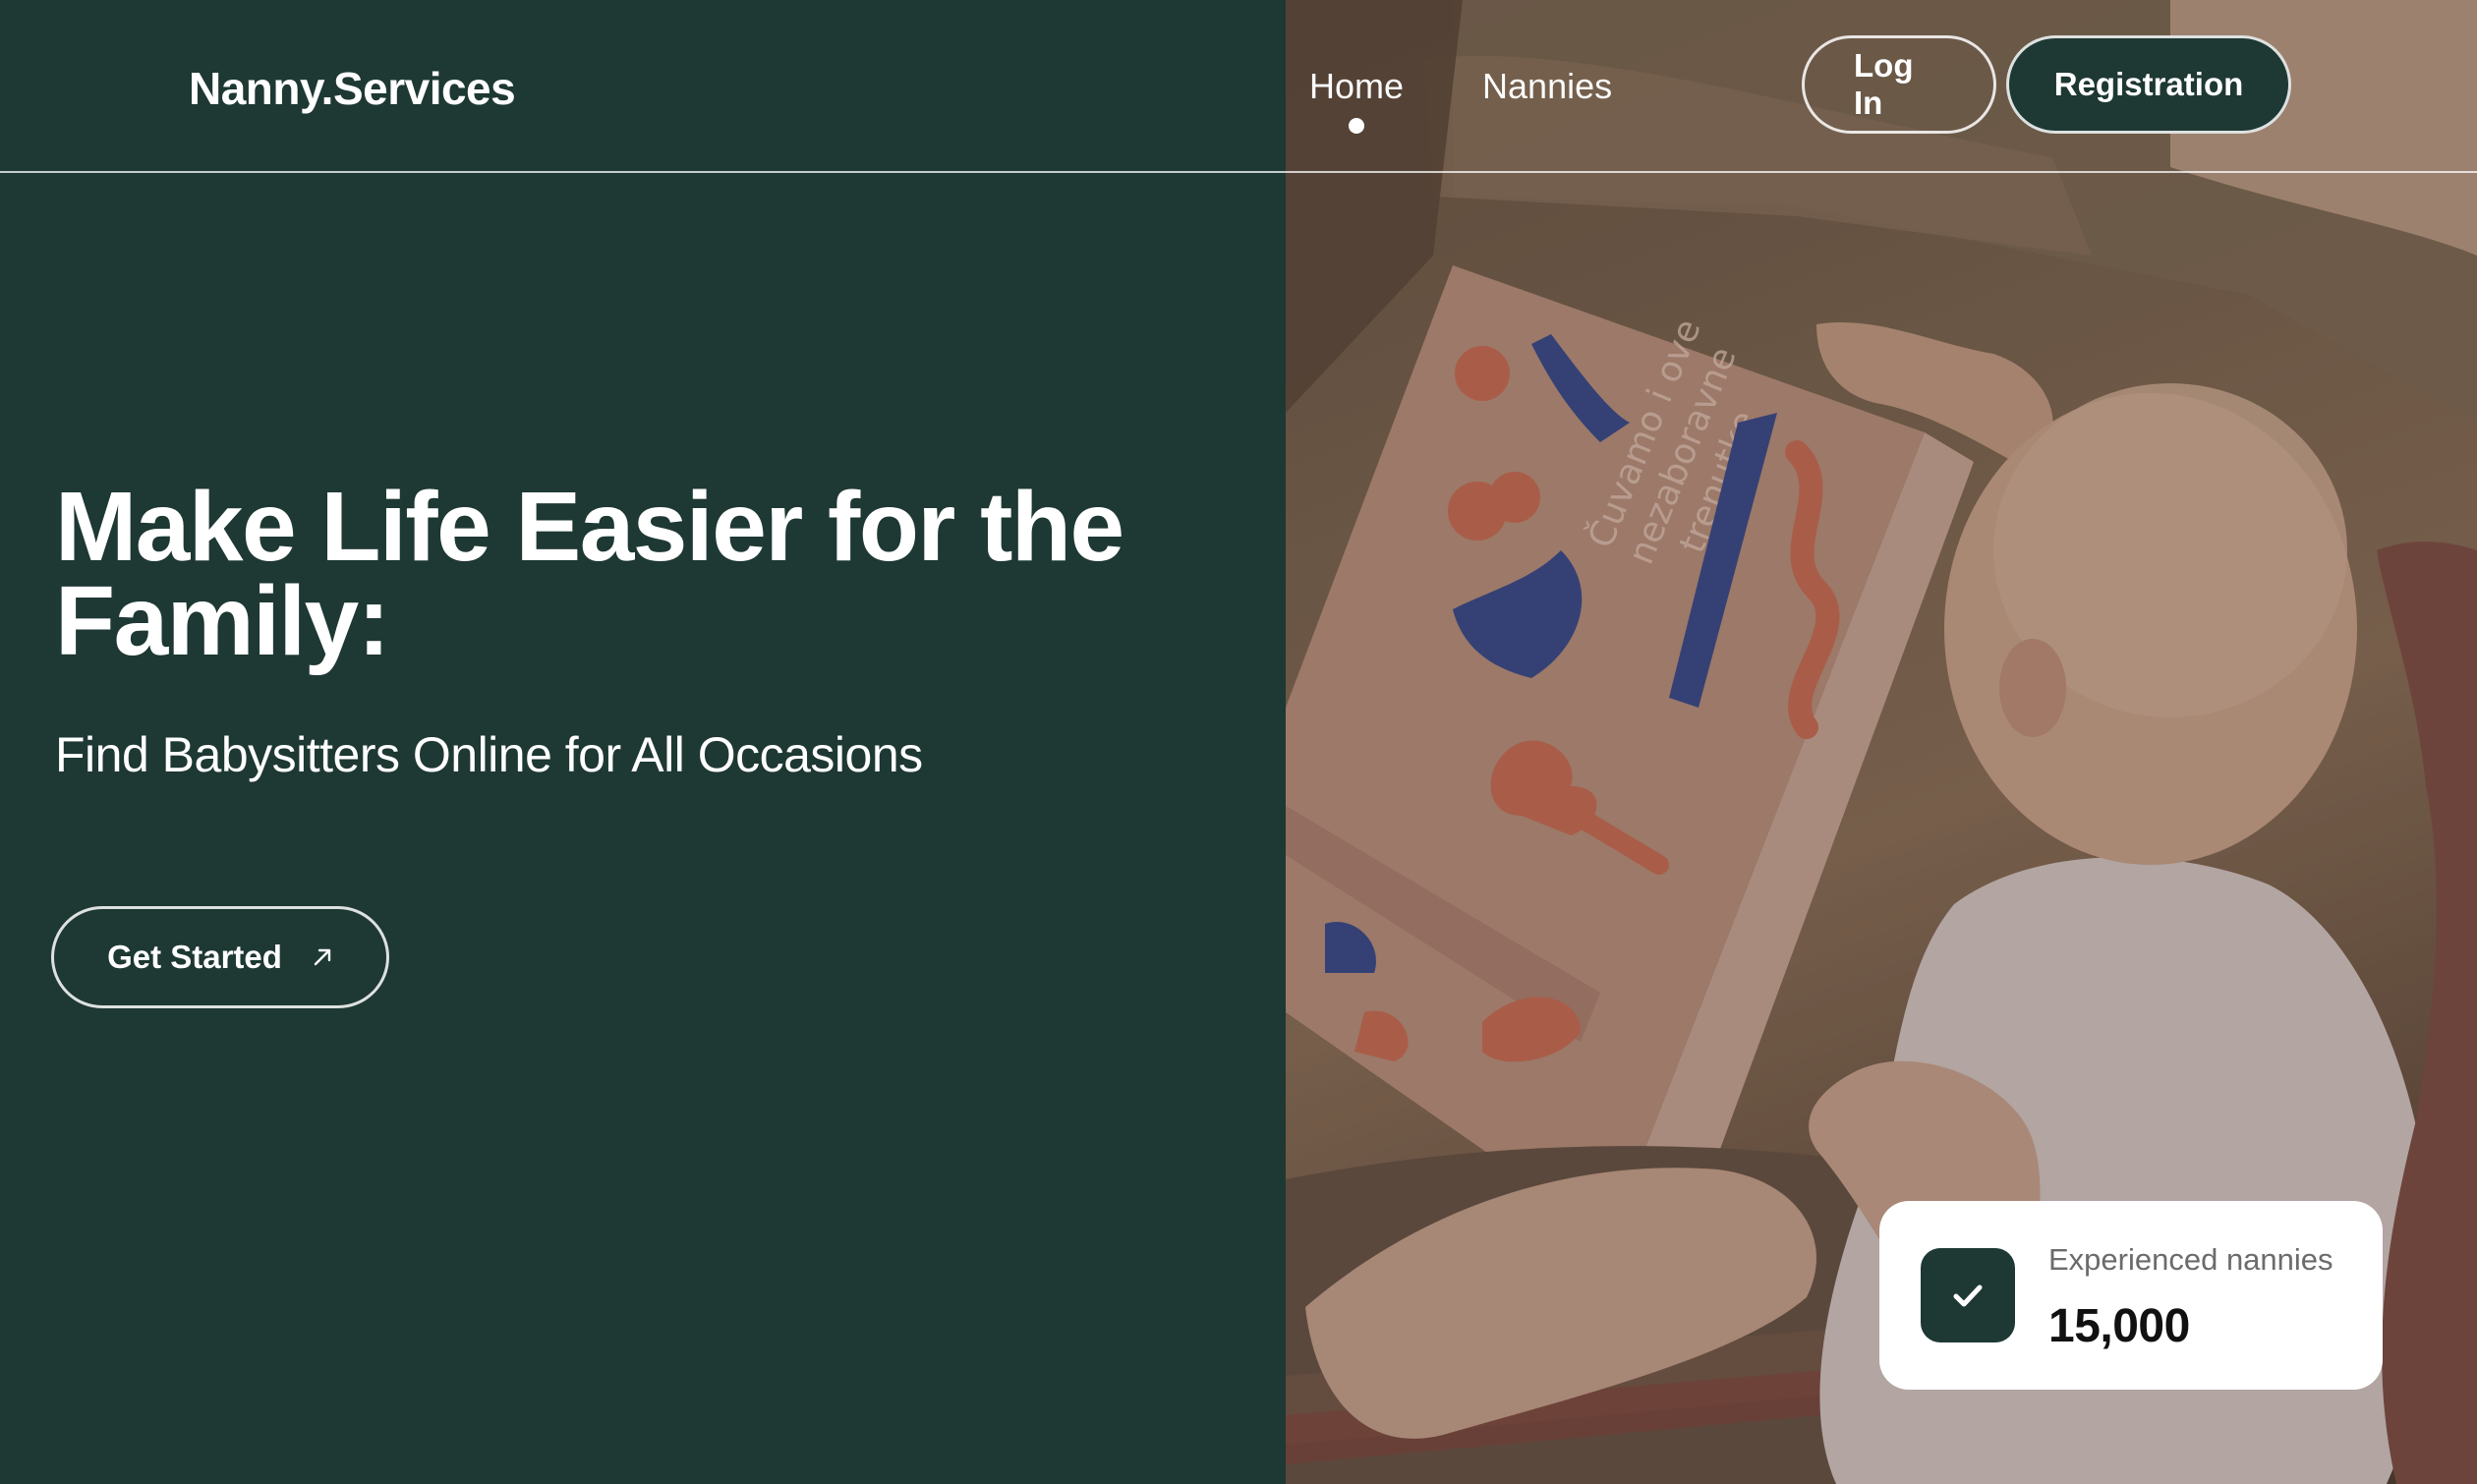 The height and width of the screenshot is (1484, 2477). Describe the element at coordinates (1899, 84) in the screenshot. I see `login-button: Log In` at that location.